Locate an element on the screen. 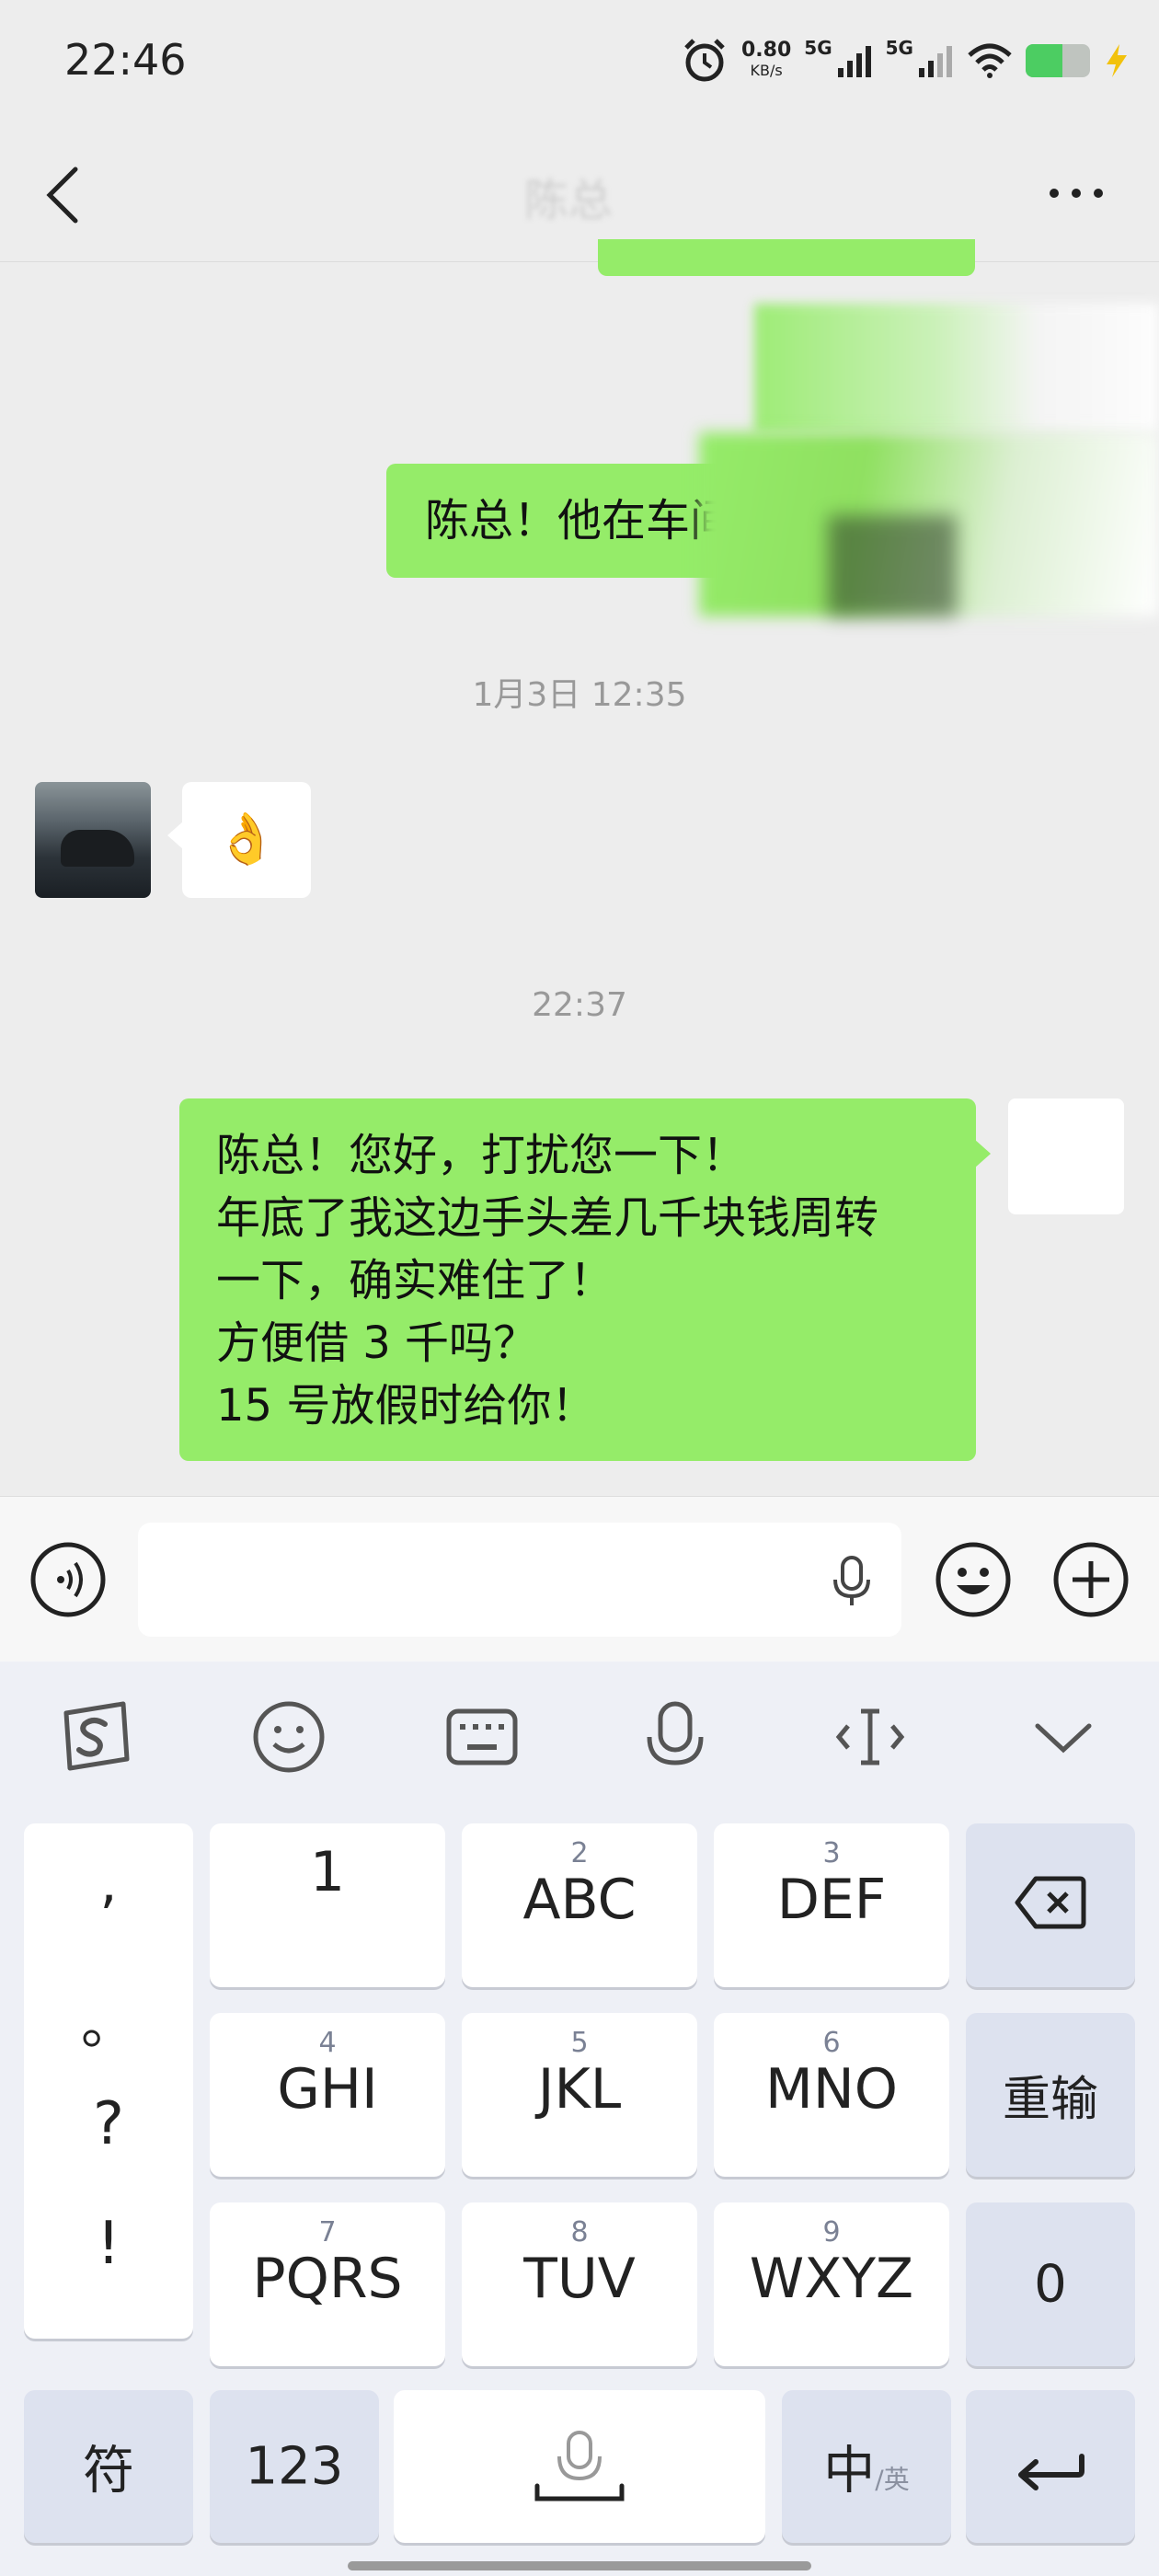 The width and height of the screenshot is (1159, 2576). key-1: 1 is located at coordinates (327, 1905).